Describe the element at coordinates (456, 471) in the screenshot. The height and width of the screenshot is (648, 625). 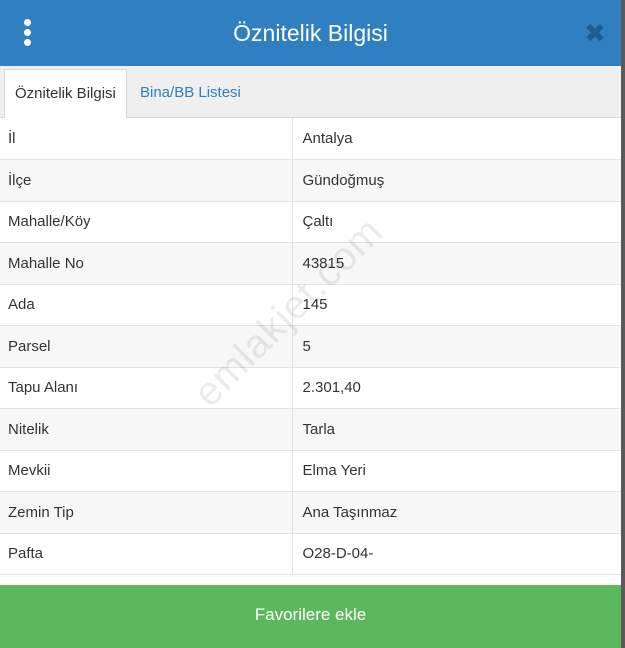
I see `attribute-value: Elma Yeri` at that location.